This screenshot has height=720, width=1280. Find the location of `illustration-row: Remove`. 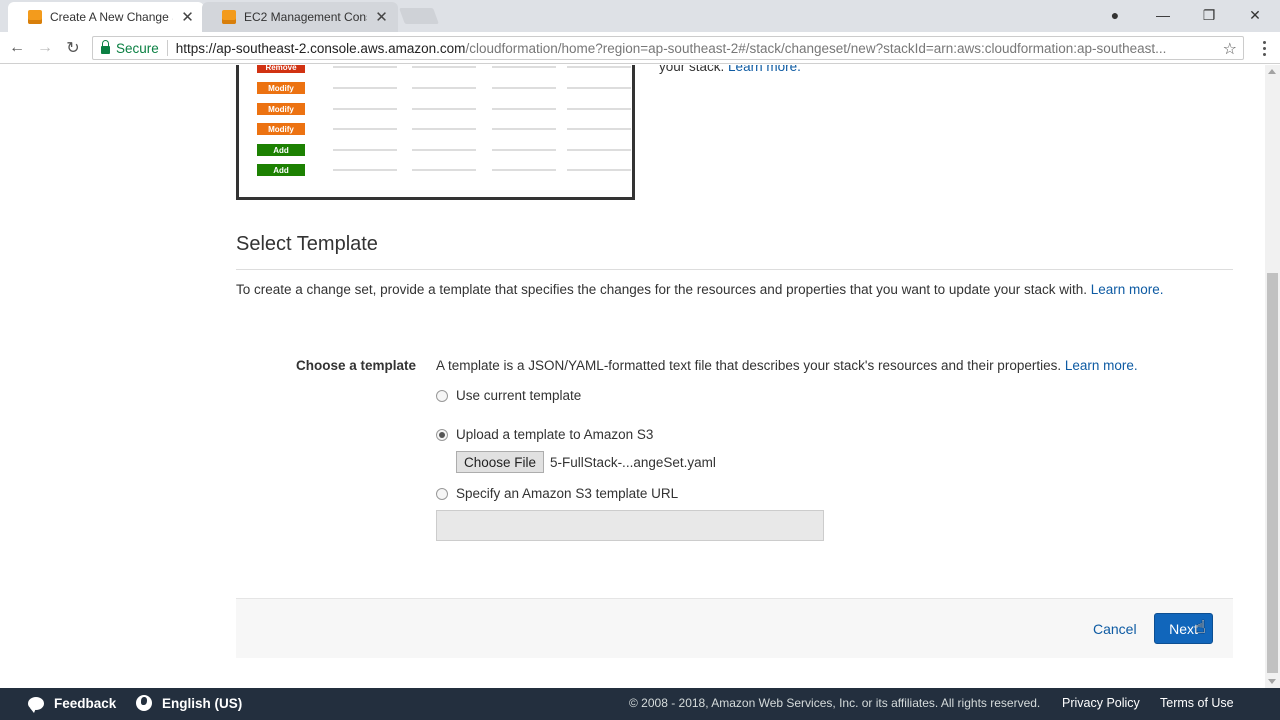

illustration-row: Remove is located at coordinates (444, 69).